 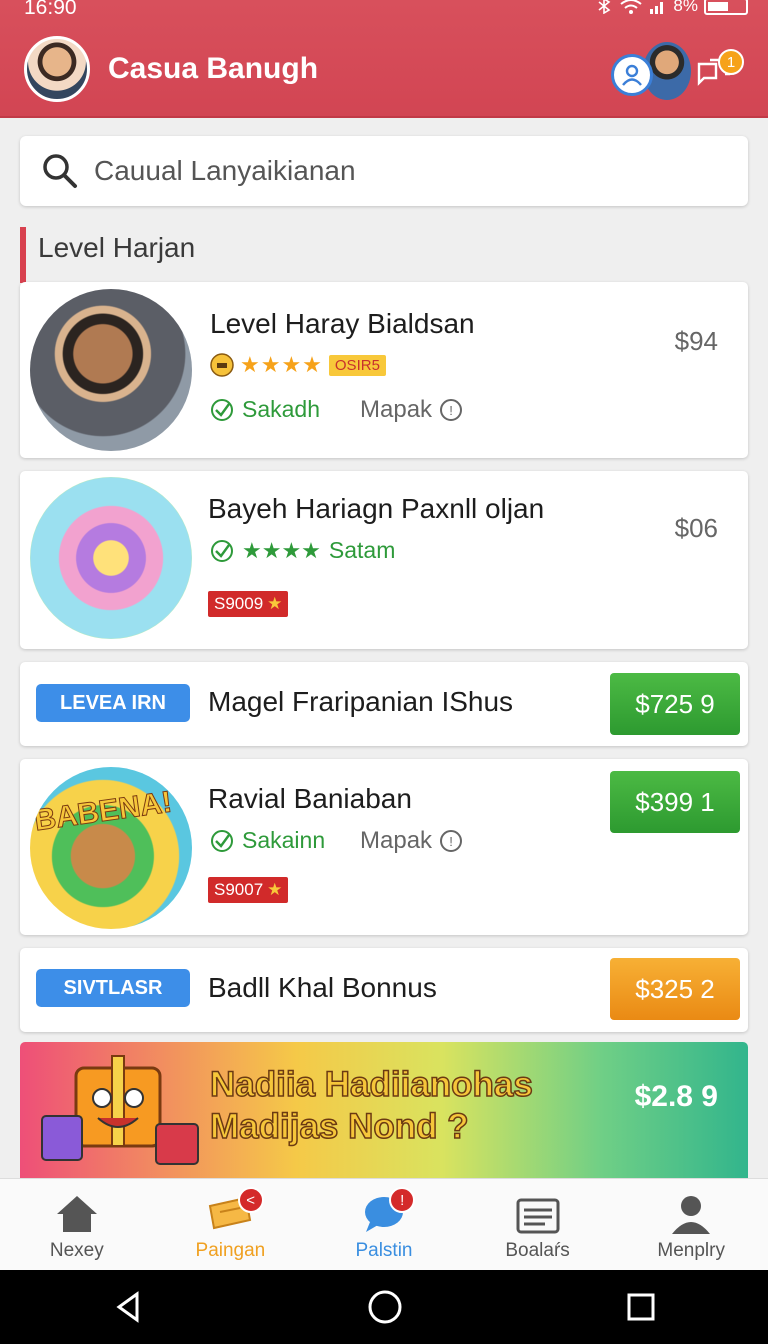 I want to click on gift-thumbnail, so click(x=111, y=558).